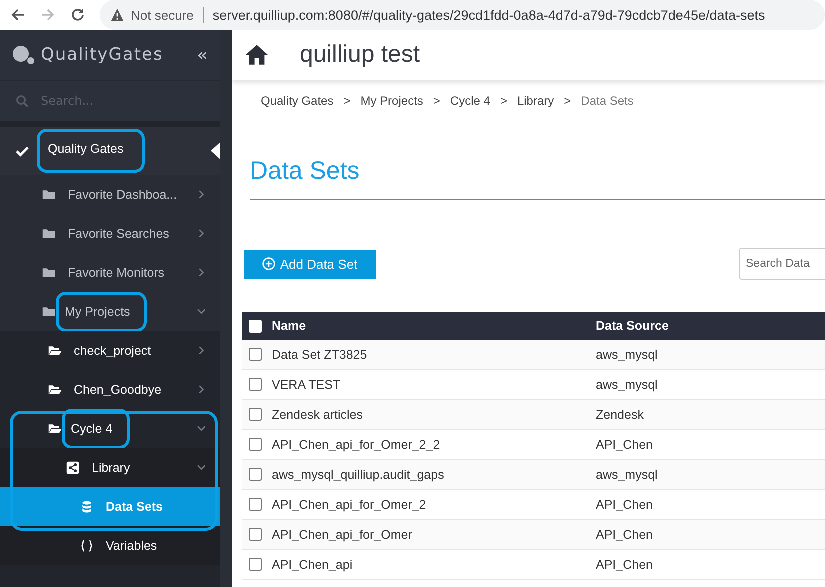 The width and height of the screenshot is (825, 587). I want to click on sidebar-item: Library, so click(110, 467).